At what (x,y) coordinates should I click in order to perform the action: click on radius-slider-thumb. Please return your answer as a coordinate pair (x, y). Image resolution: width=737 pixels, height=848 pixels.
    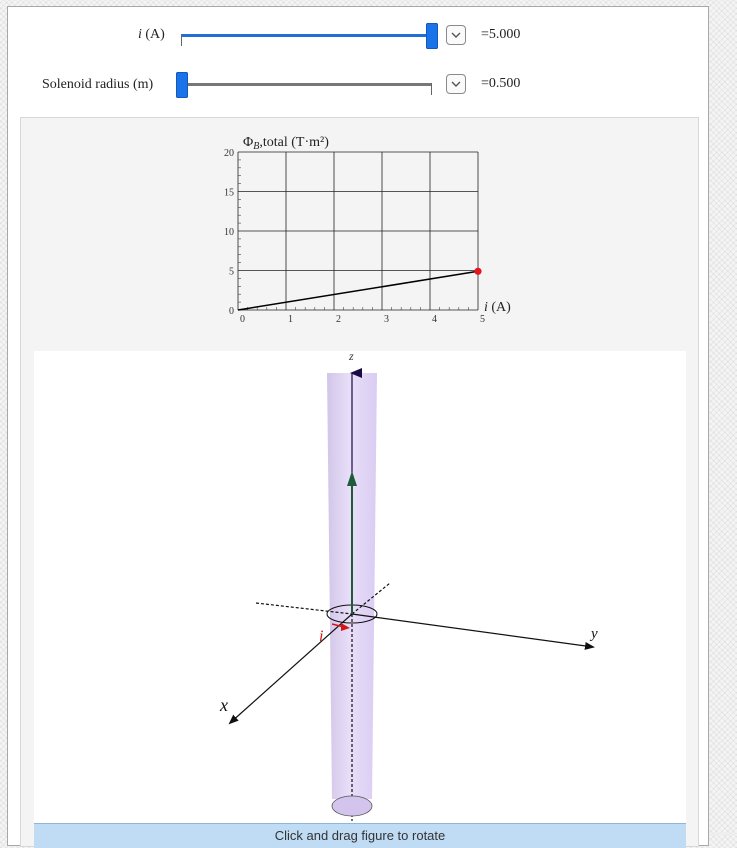
    Looking at the image, I should click on (182, 85).